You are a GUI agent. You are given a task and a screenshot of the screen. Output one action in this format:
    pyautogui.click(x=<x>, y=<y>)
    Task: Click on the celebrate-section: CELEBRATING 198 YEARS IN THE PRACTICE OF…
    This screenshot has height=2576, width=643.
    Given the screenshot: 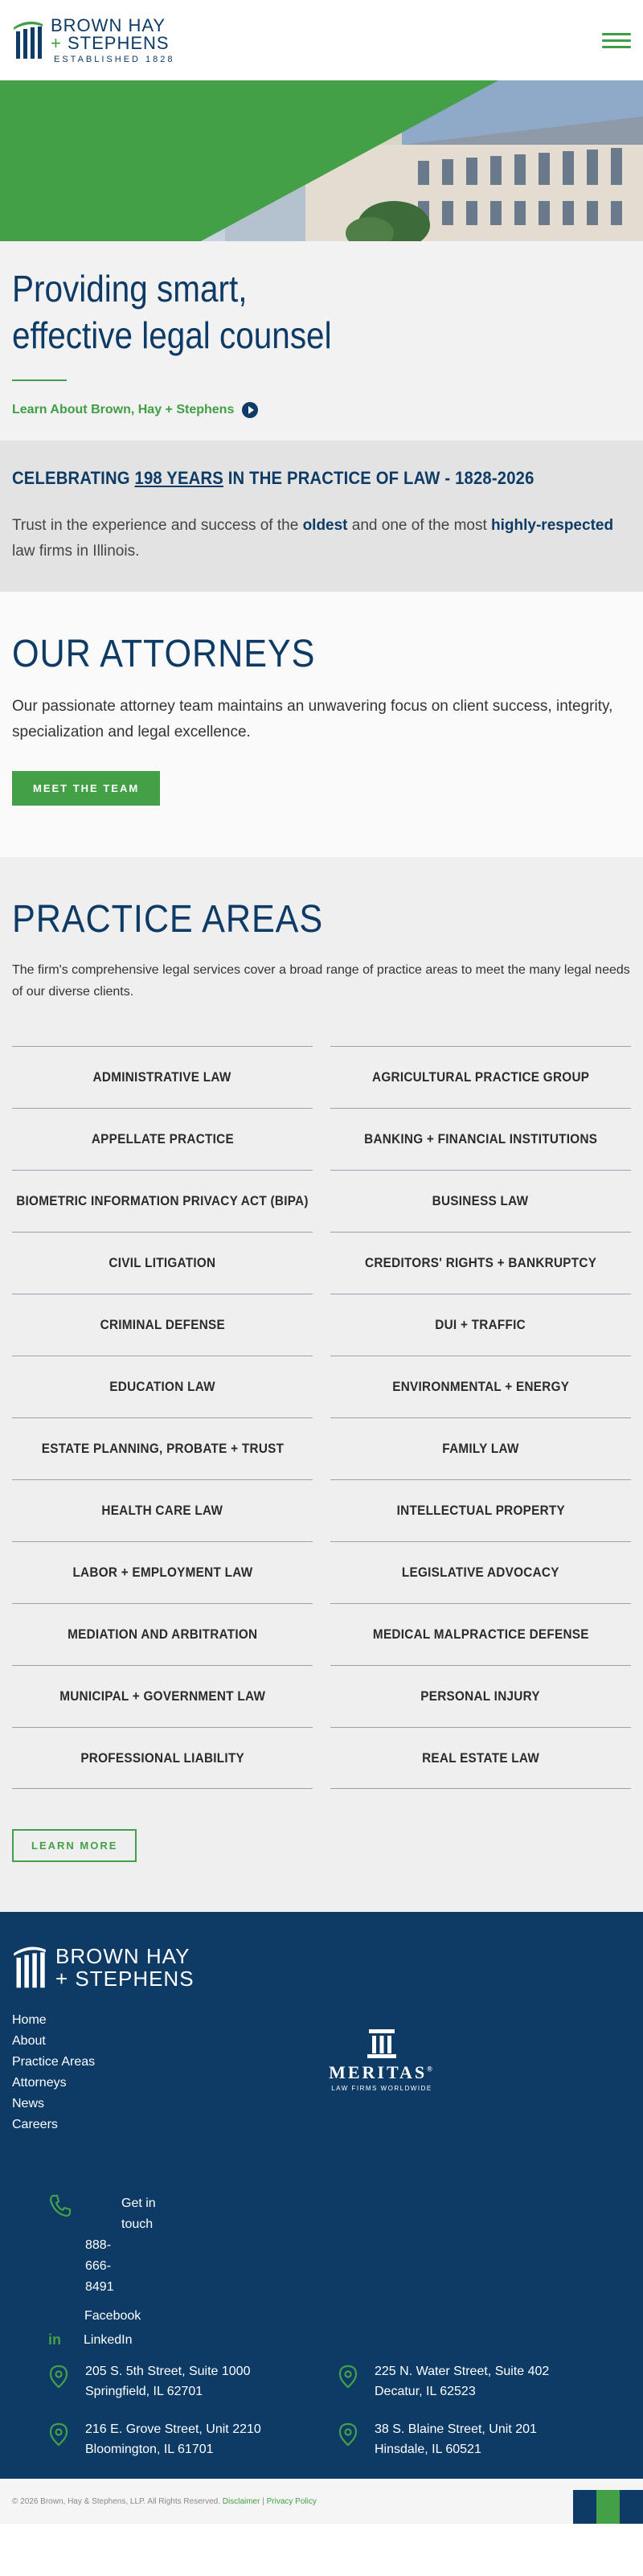 What is the action you would take?
    pyautogui.click(x=321, y=516)
    